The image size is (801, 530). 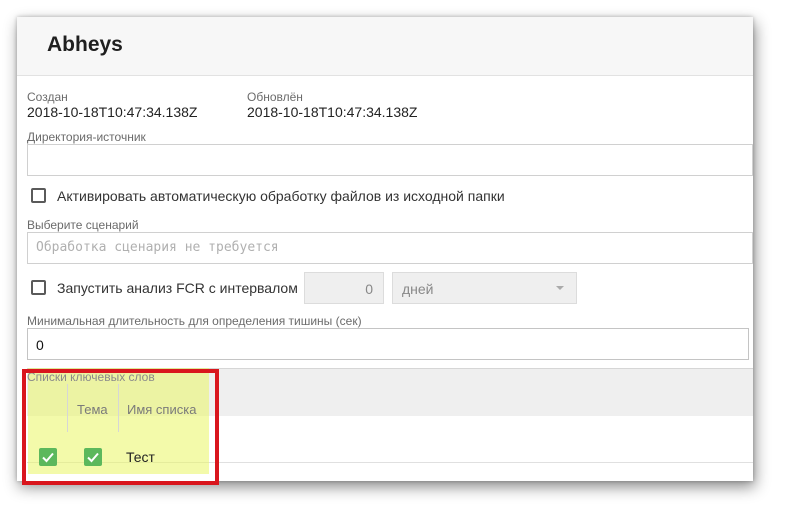 I want to click on updated-label: Обновлён, so click(x=275, y=97).